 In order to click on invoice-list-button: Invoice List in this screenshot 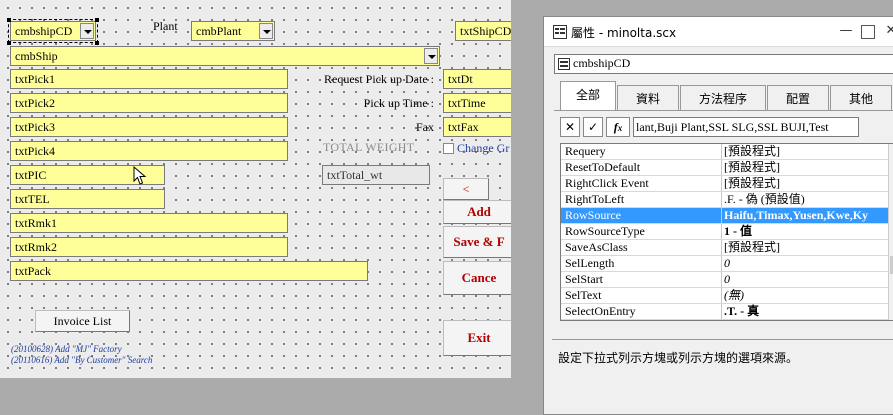, I will do `click(82, 321)`.